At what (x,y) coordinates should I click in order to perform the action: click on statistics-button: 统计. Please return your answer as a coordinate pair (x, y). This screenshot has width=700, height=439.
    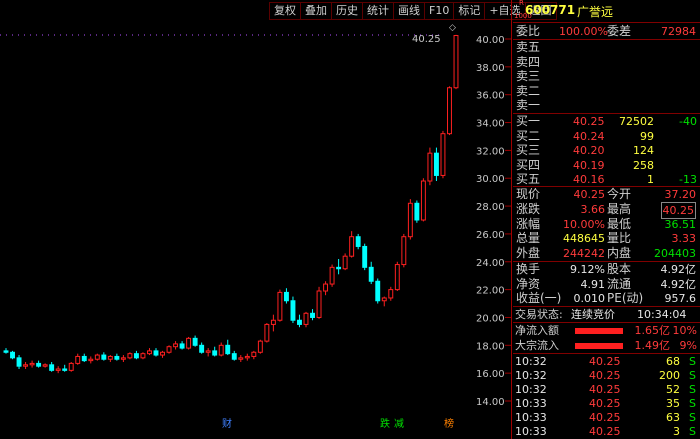
    Looking at the image, I should click on (378, 11).